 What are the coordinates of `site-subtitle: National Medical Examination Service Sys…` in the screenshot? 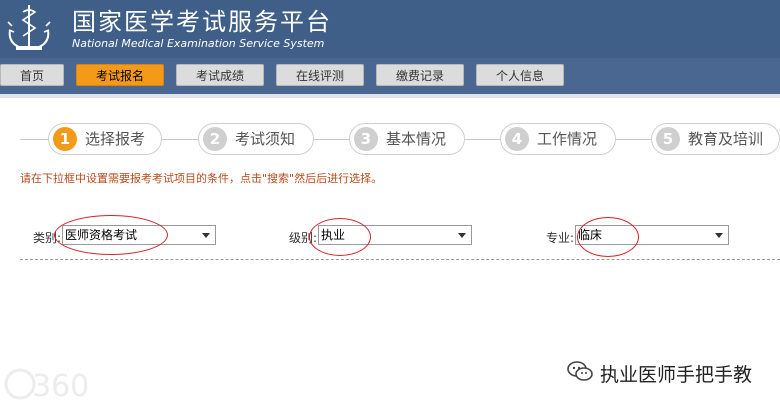 It's located at (198, 43).